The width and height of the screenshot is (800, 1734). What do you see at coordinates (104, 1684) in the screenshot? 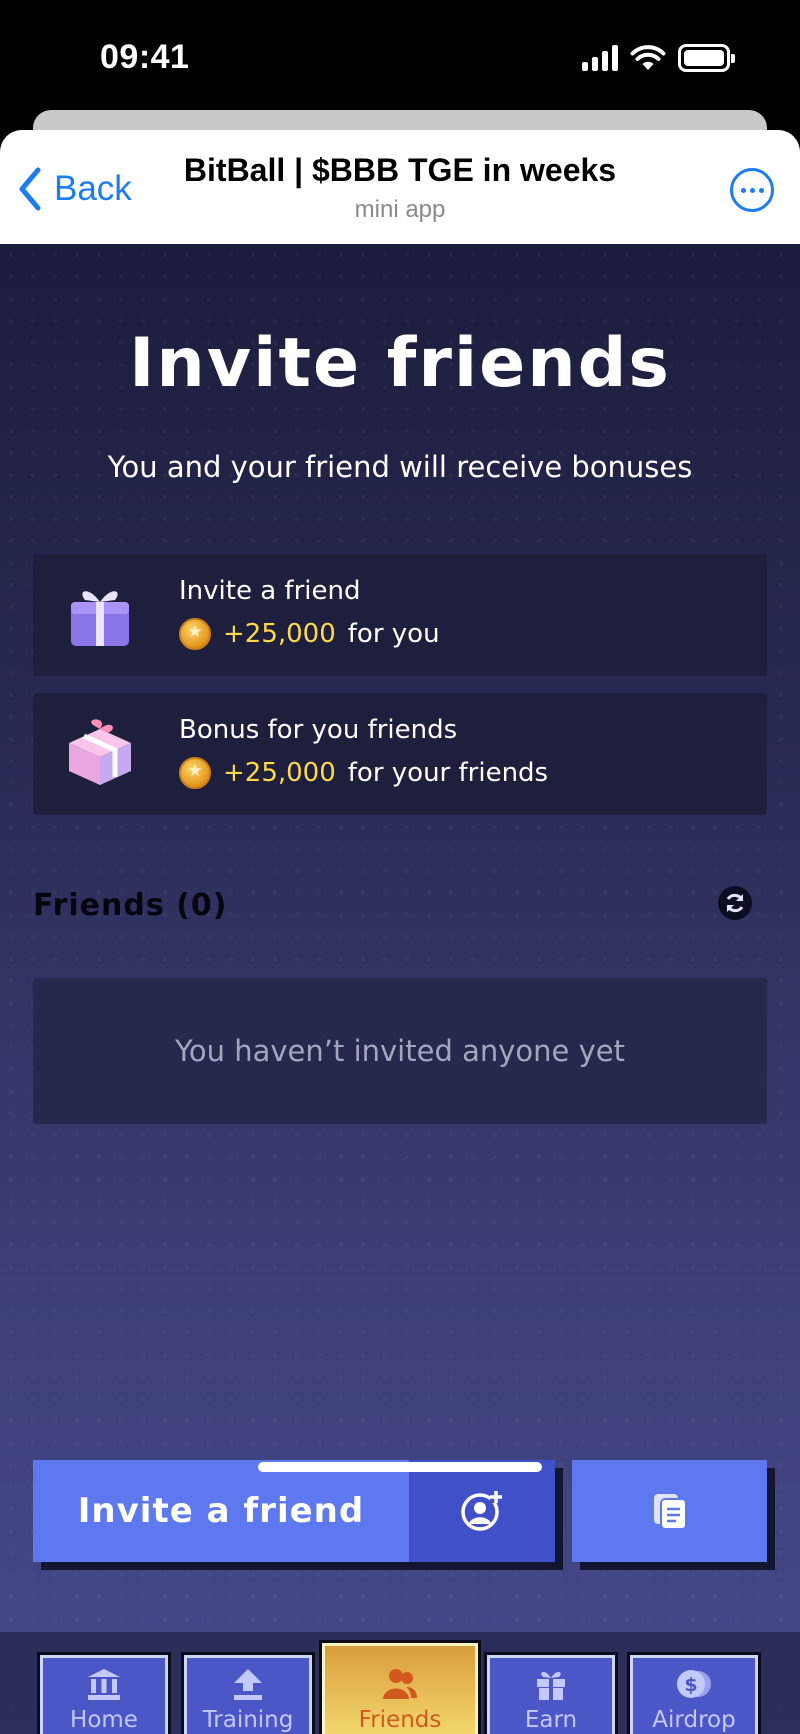
I see `bank-icon` at bounding box center [104, 1684].